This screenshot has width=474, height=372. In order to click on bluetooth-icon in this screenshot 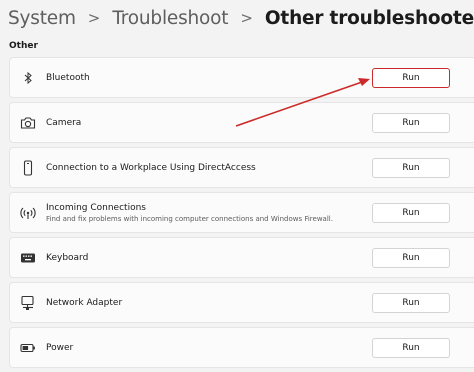, I will do `click(28, 78)`.